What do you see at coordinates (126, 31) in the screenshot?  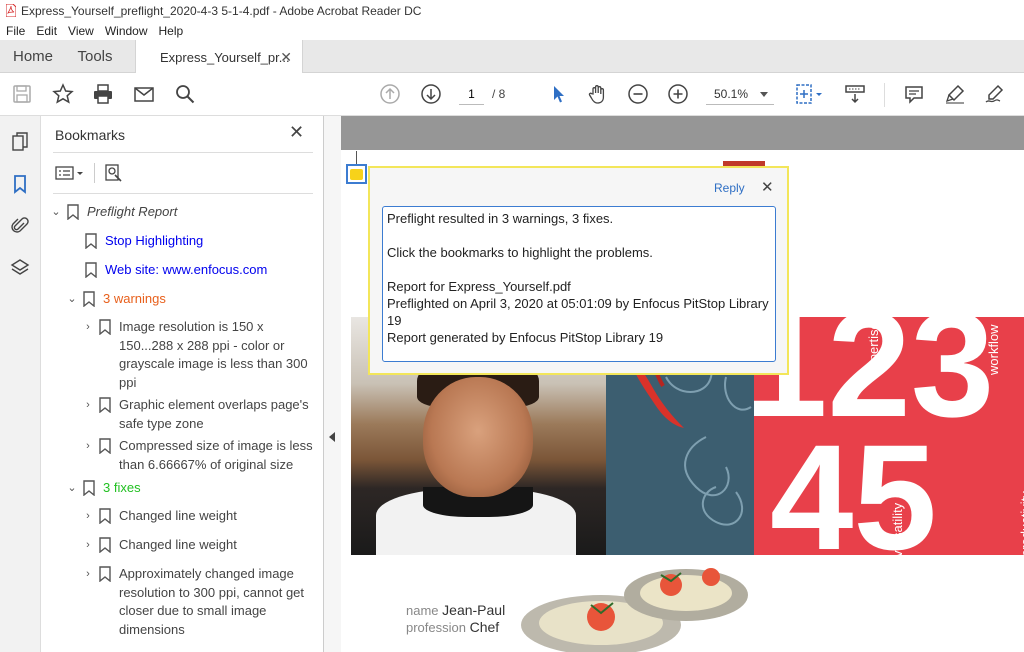 I see `menu-window: Window` at bounding box center [126, 31].